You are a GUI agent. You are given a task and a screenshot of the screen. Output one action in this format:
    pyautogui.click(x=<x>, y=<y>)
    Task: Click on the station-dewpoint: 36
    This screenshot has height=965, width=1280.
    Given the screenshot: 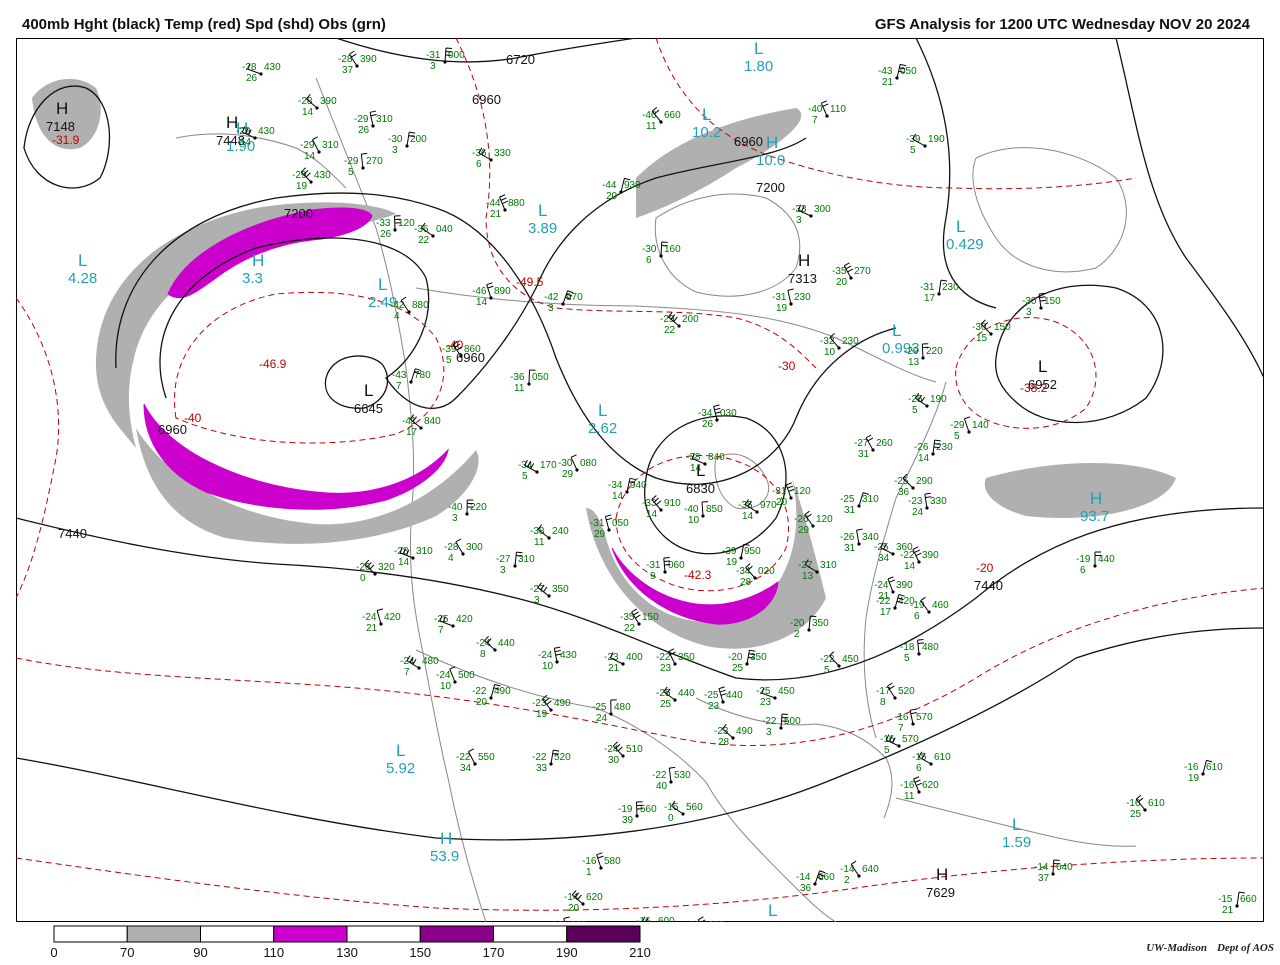 What is the action you would take?
    pyautogui.click(x=806, y=888)
    